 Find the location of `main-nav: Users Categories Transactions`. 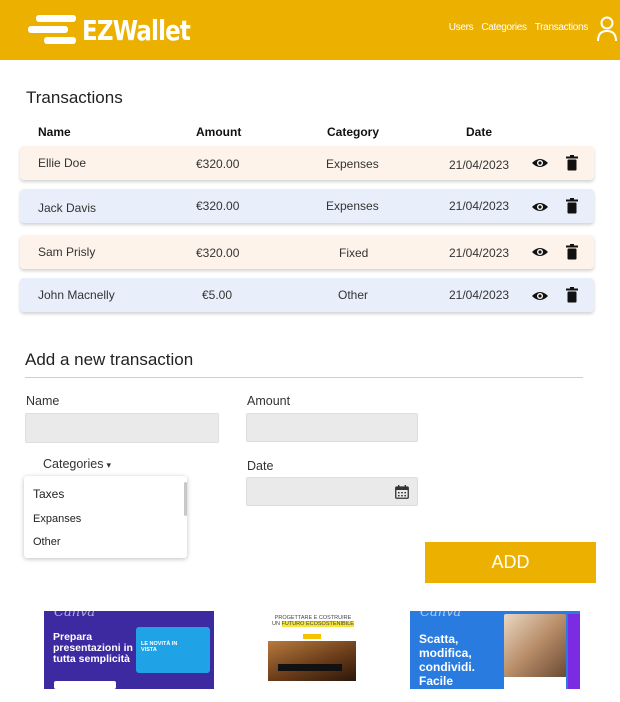

main-nav: Users Categories Transactions is located at coordinates (519, 27).